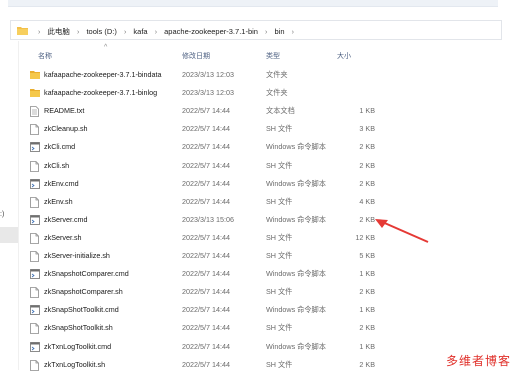  Describe the element at coordinates (86, 274) in the screenshot. I see `file-name: zkSnapshotComparer.cmd` at that location.